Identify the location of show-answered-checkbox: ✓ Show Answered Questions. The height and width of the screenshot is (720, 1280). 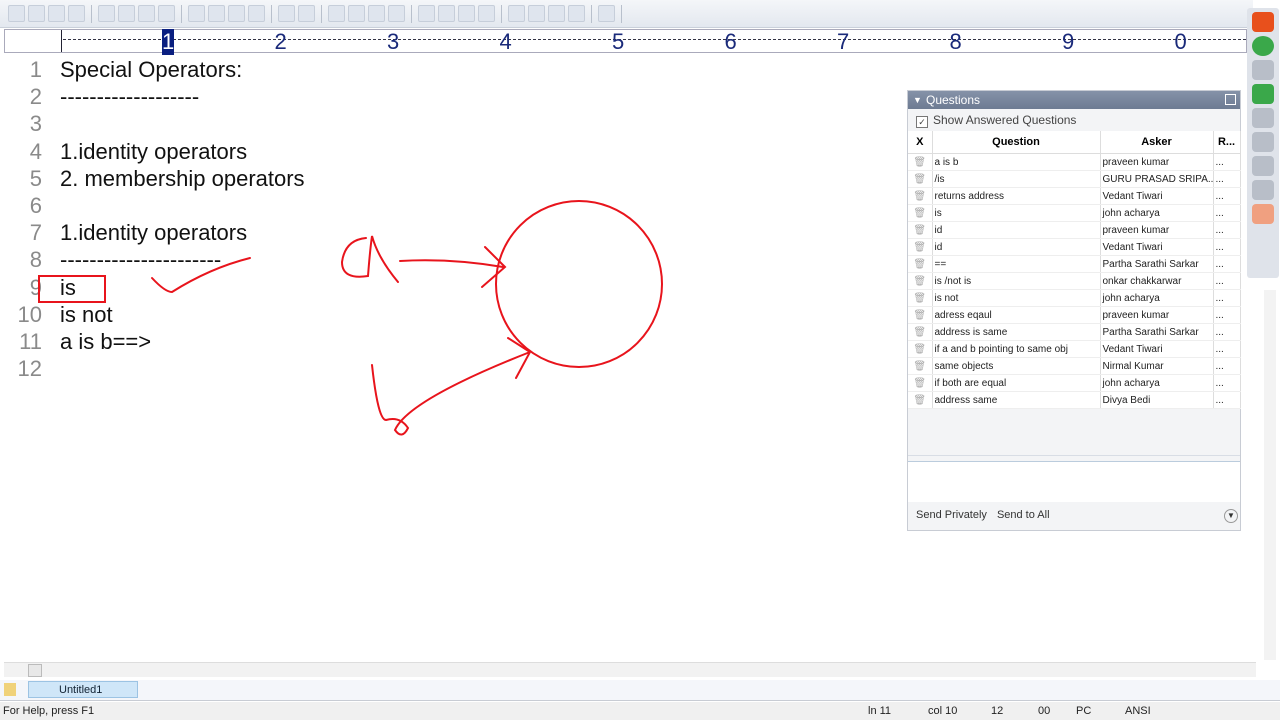
(1074, 120).